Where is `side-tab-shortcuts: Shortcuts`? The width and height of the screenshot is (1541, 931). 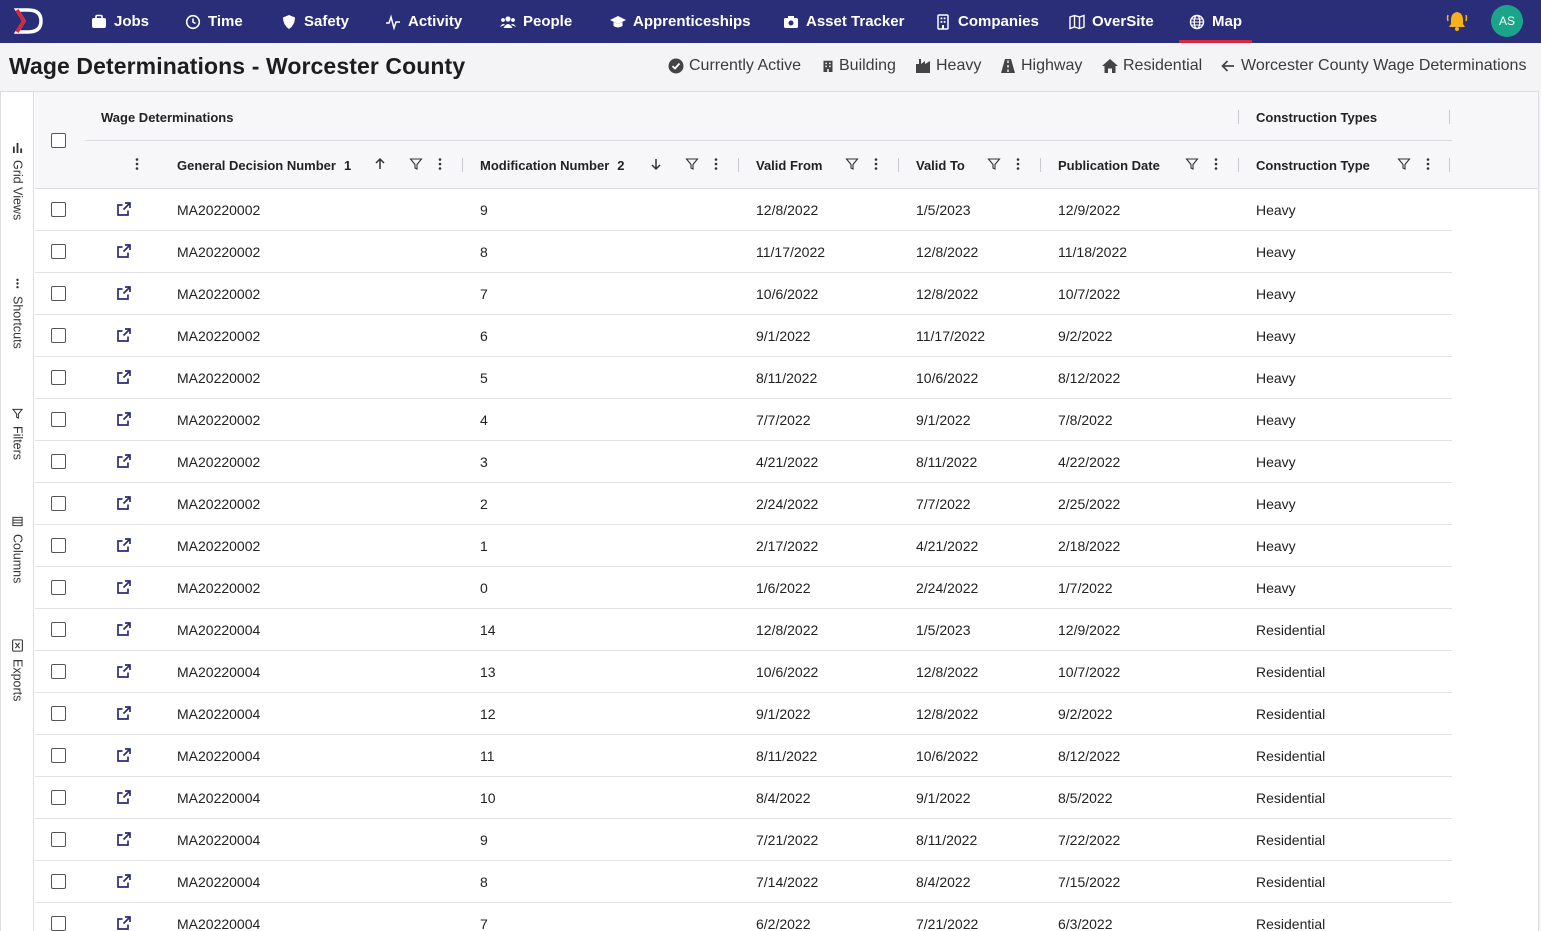 side-tab-shortcuts: Shortcuts is located at coordinates (17, 313).